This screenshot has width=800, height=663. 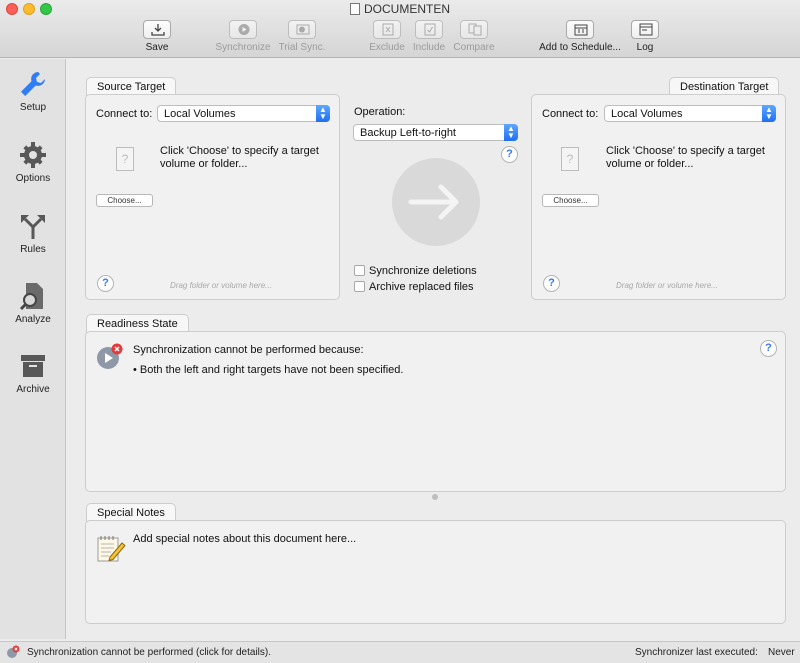 I want to click on trial-sync-button: Trial Sync., so click(x=302, y=36).